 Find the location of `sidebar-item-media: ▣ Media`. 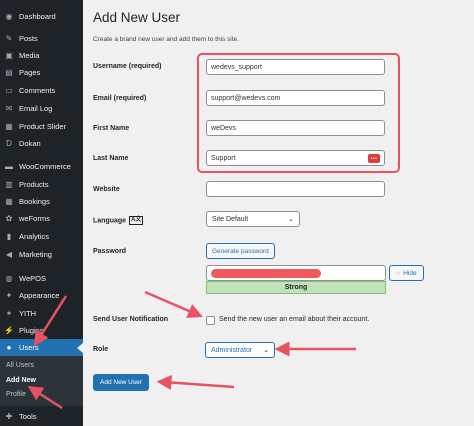

sidebar-item-media: ▣ Media is located at coordinates (41, 55).